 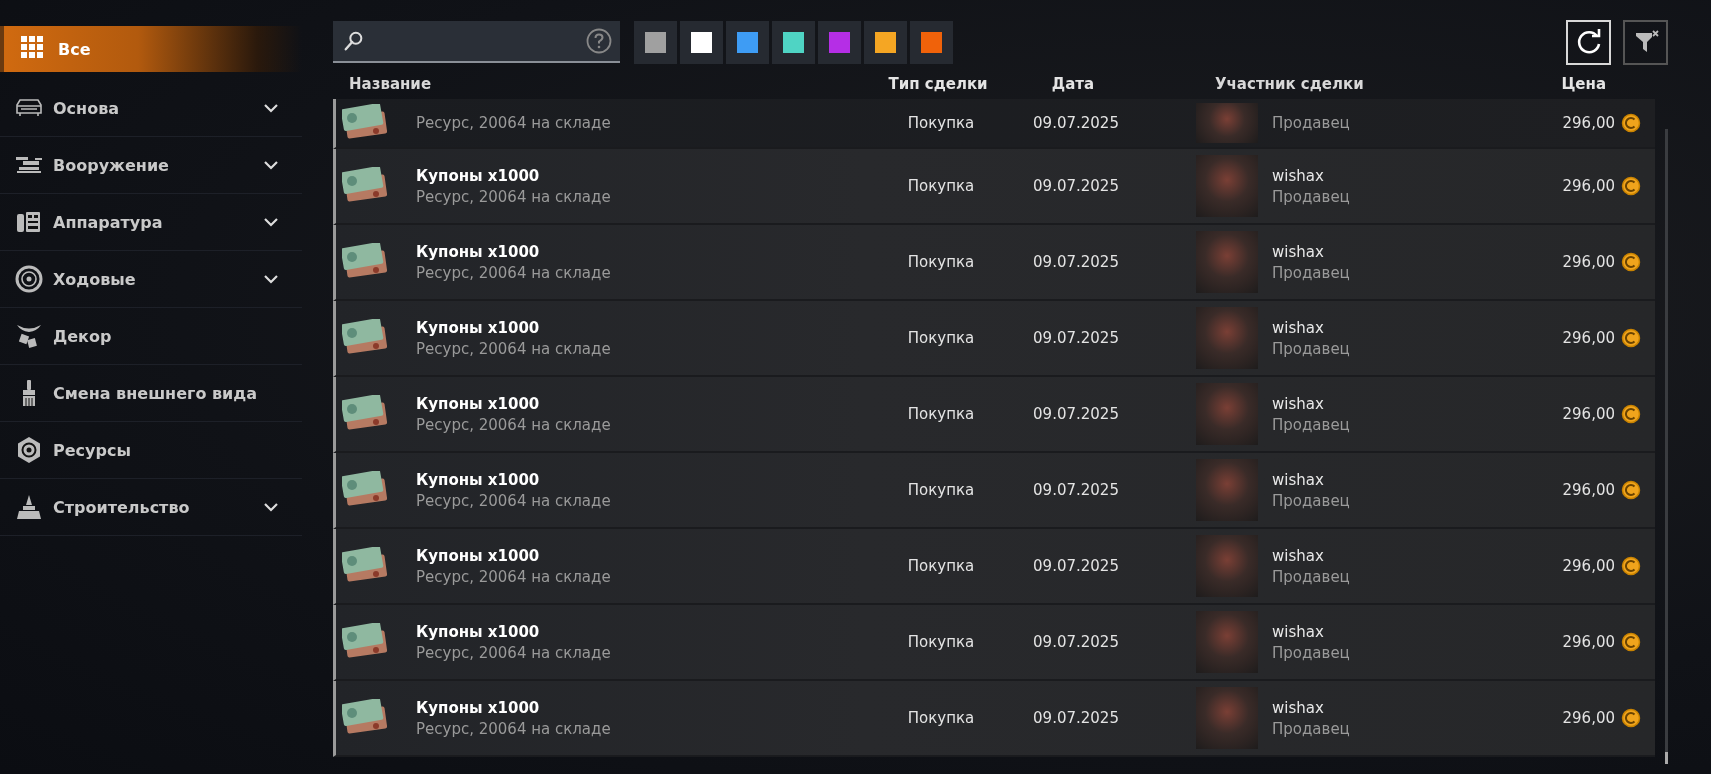 I want to click on column-header: Участник сделки, so click(x=1289, y=84).